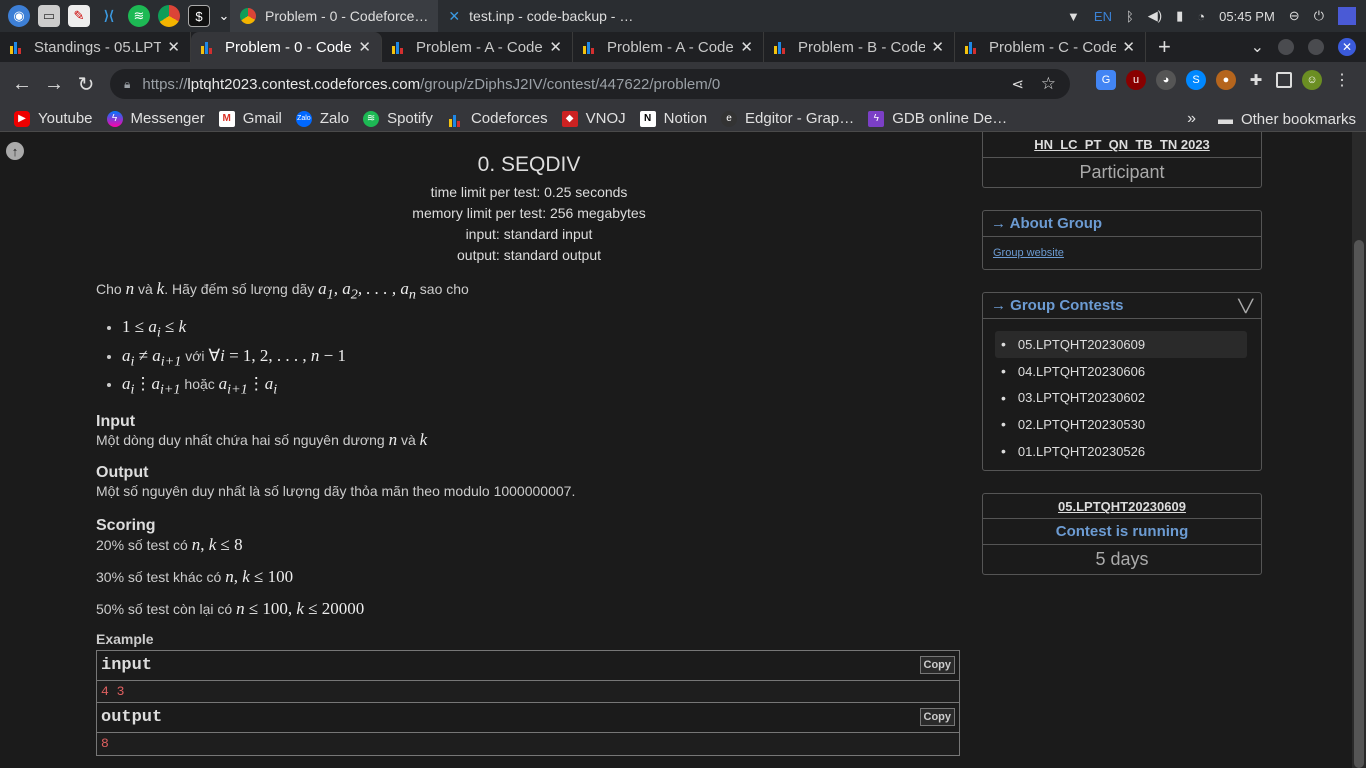 The image size is (1366, 768). I want to click on power-icon: ⏻, so click(1319, 16).